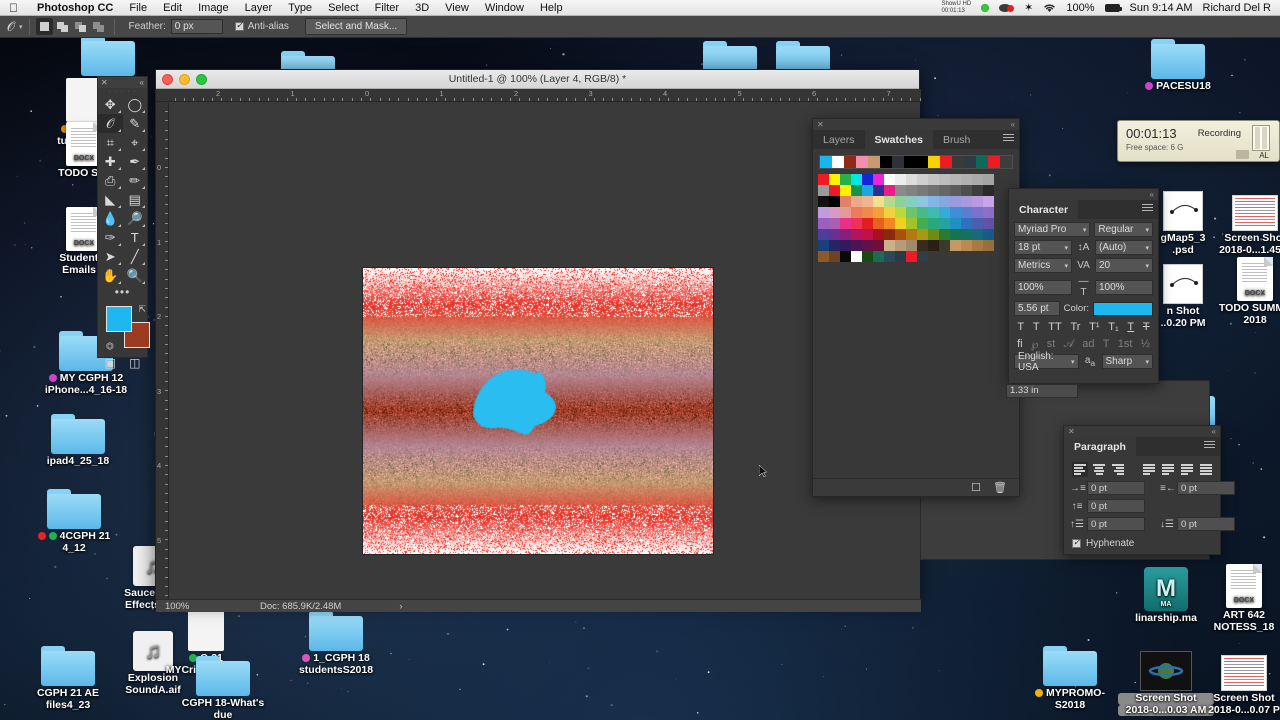  Describe the element at coordinates (1044, 209) in the screenshot. I see `tab-character: Character` at that location.